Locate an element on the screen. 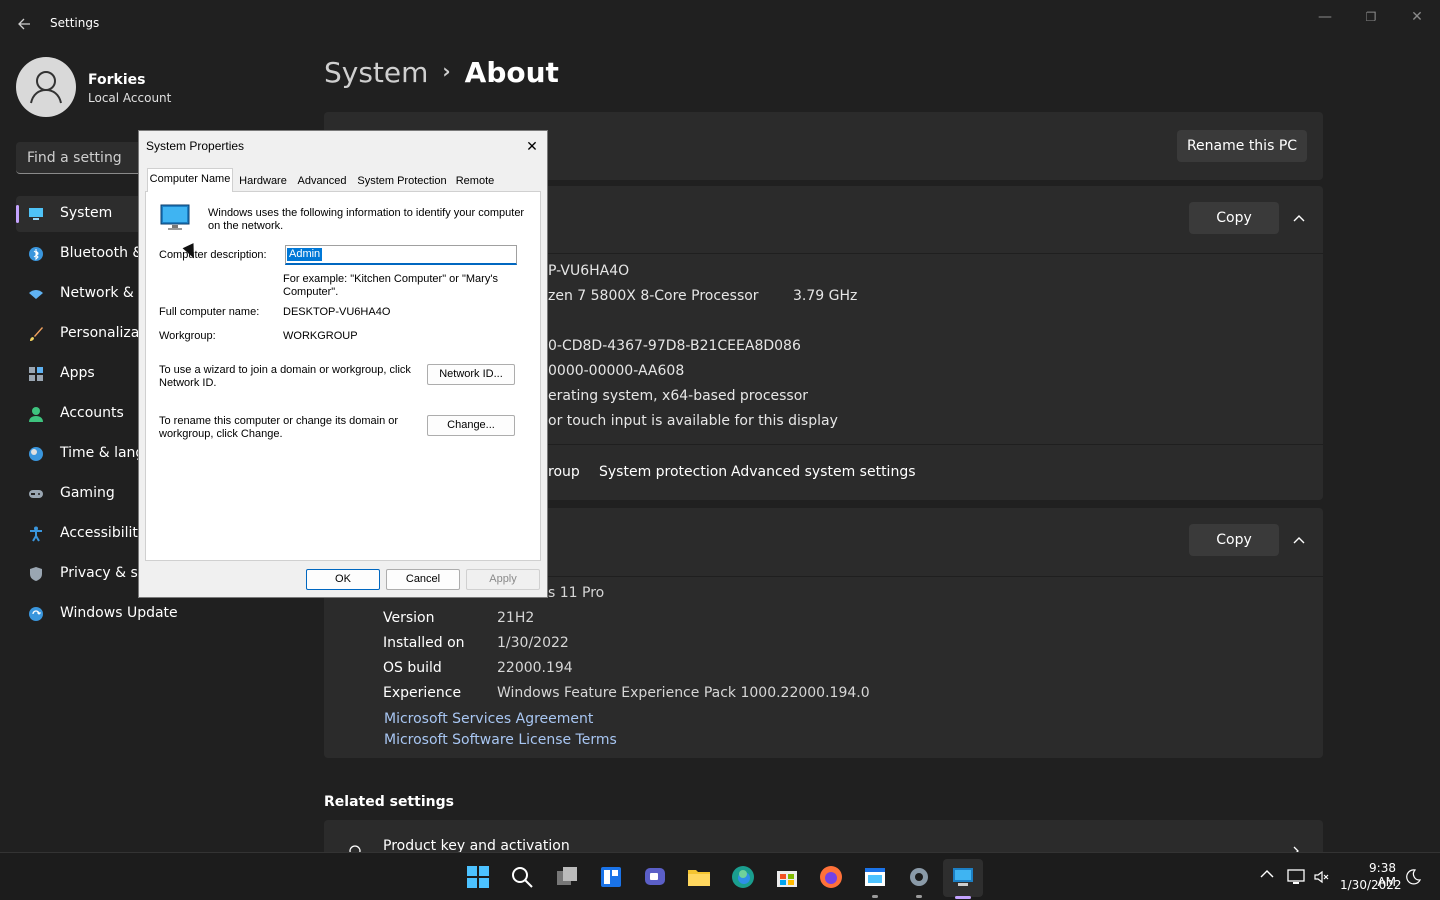 This screenshot has height=900, width=1440. tab-system-protection: System Protection is located at coordinates (402, 181).